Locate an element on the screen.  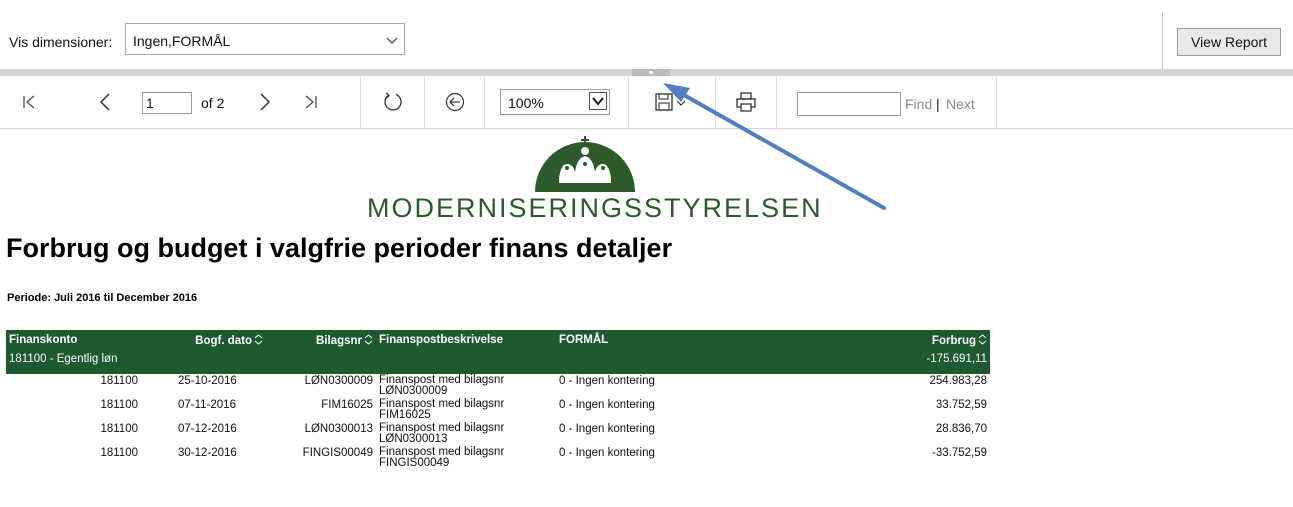
column-header-label: Bogf. dato is located at coordinates (223, 341).